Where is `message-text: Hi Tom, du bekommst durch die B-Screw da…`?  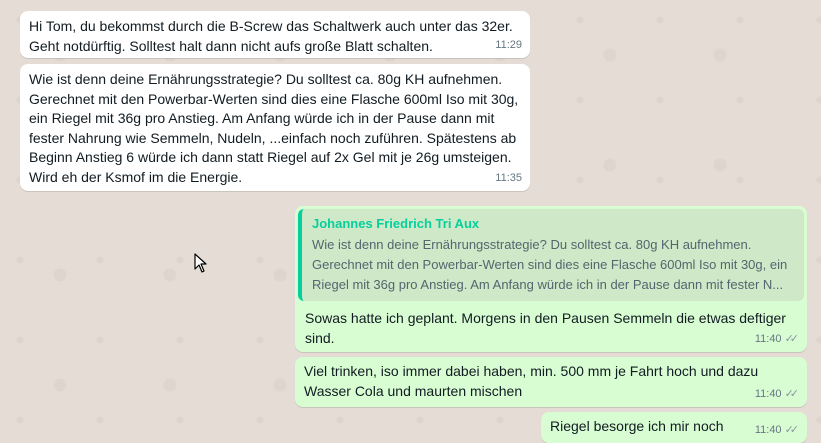 message-text: Hi Tom, du bekommst durch die B-Screw da… is located at coordinates (271, 36).